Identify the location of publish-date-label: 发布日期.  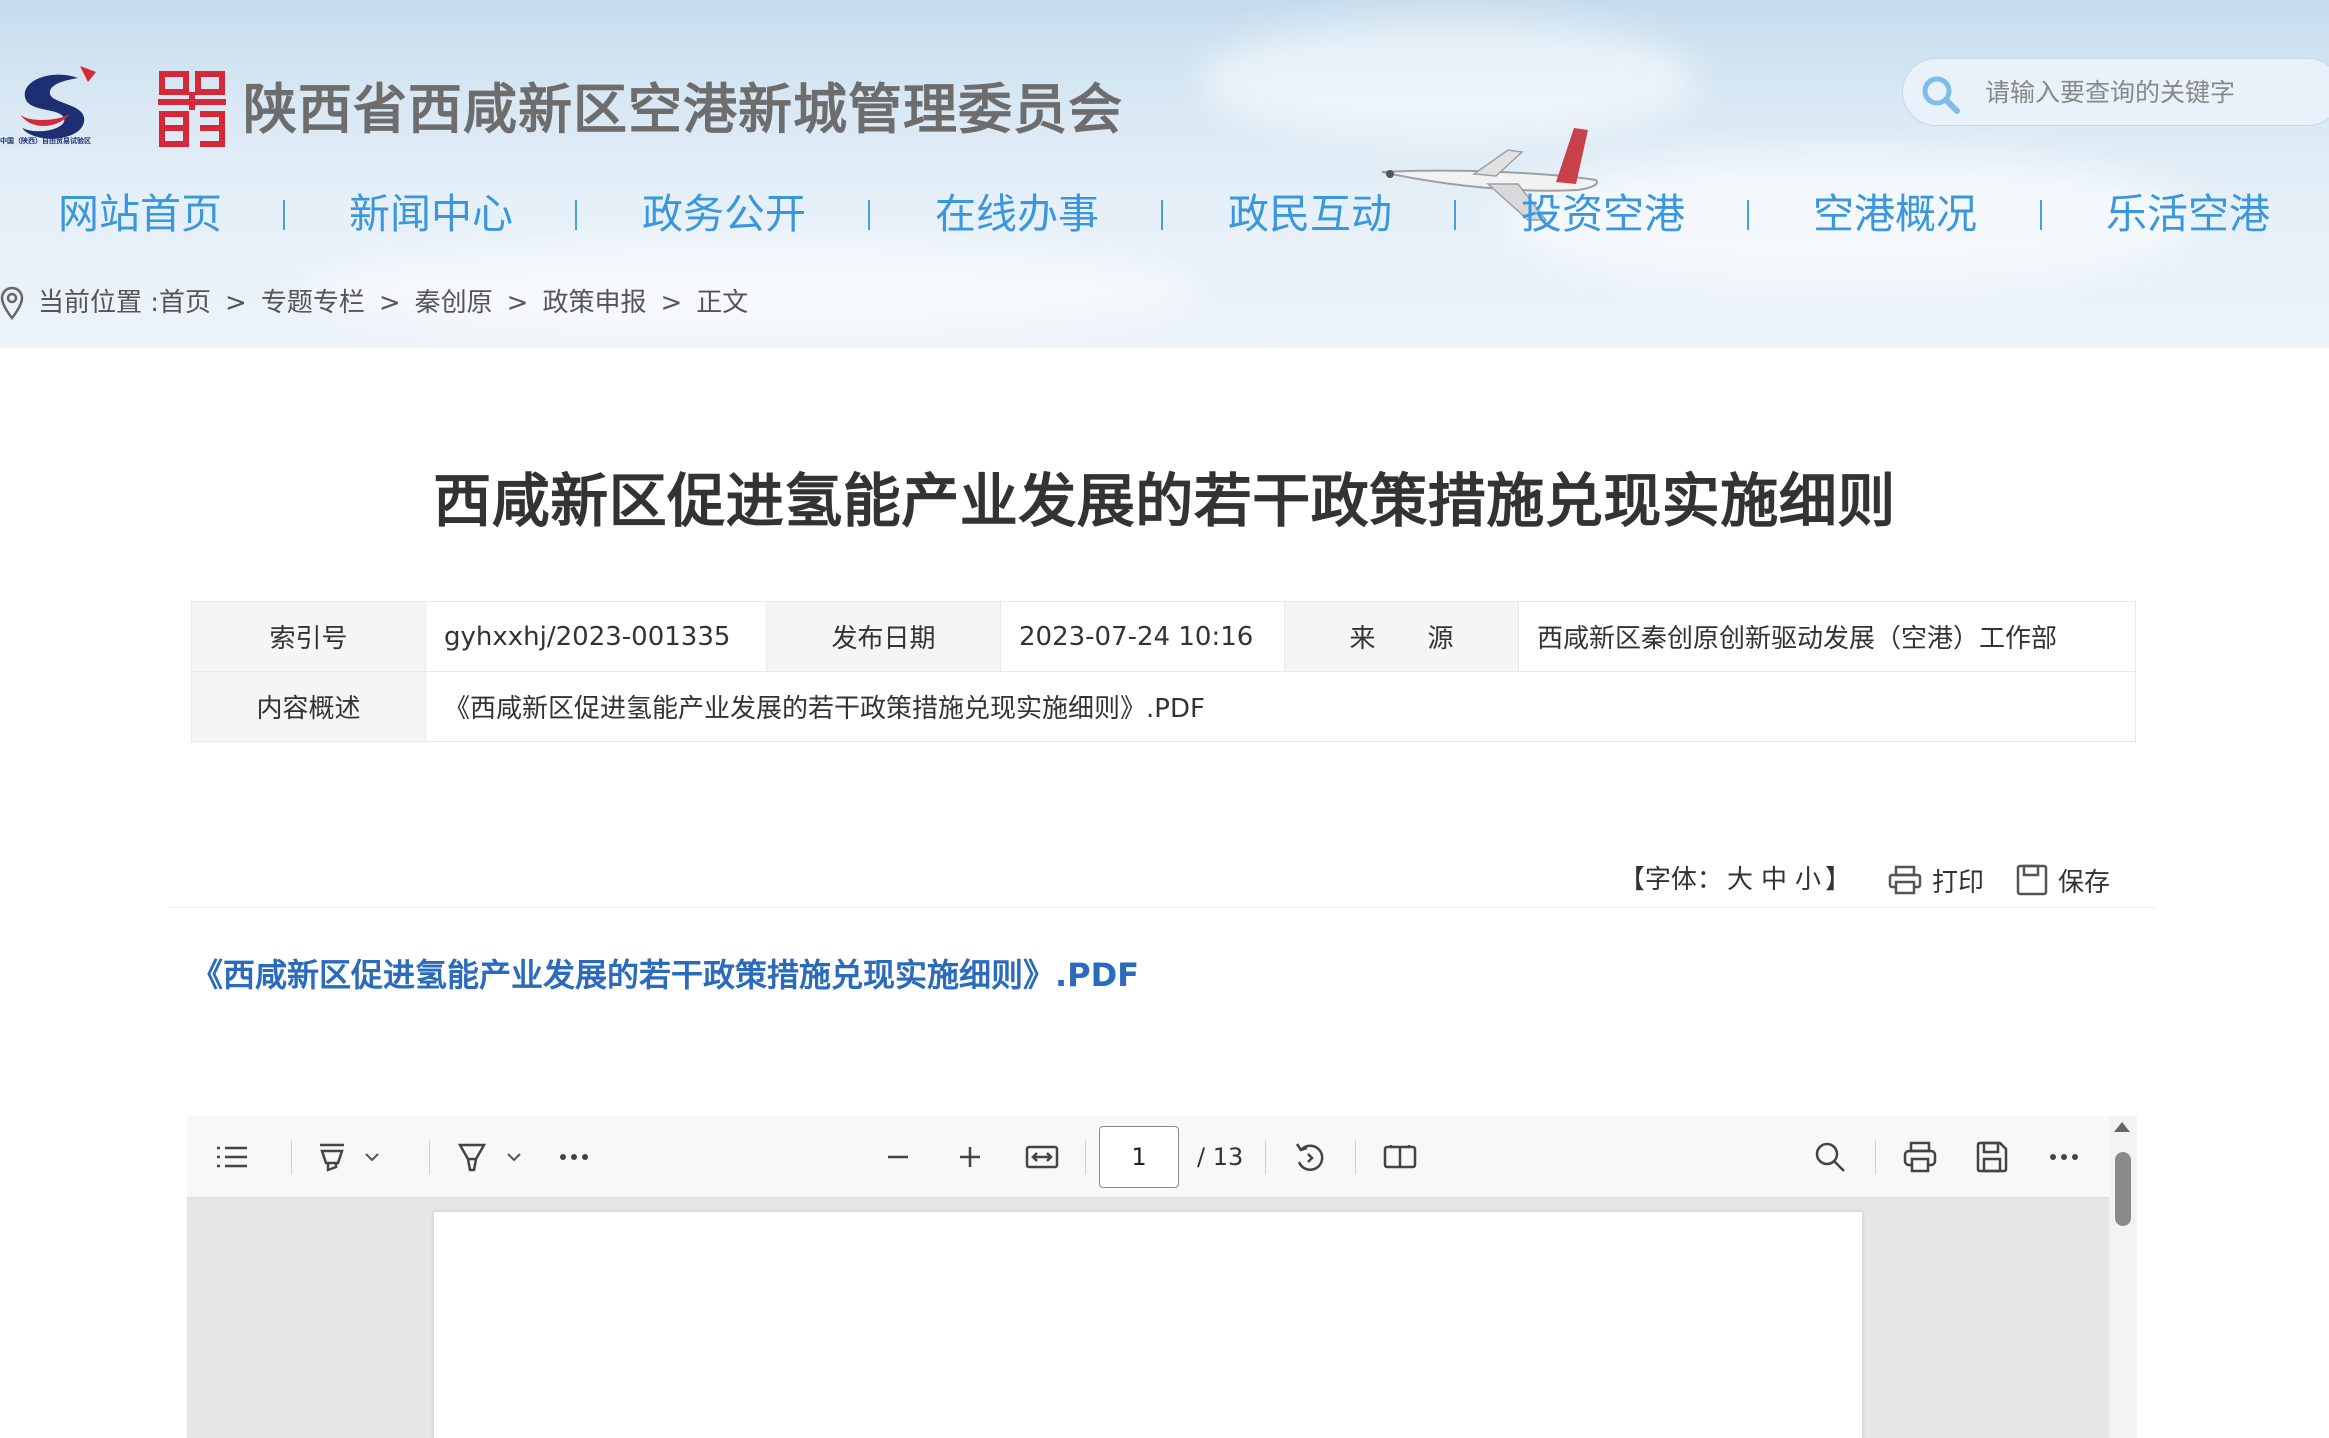
(883, 636).